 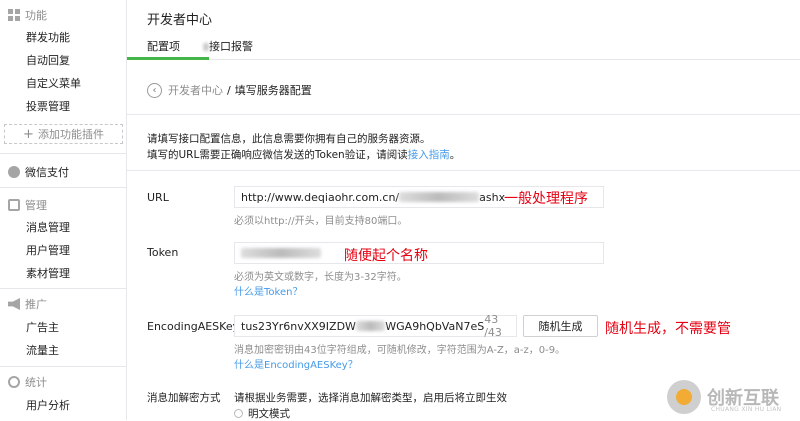 What do you see at coordinates (180, 20) in the screenshot?
I see `page-title: 开发者中心` at bounding box center [180, 20].